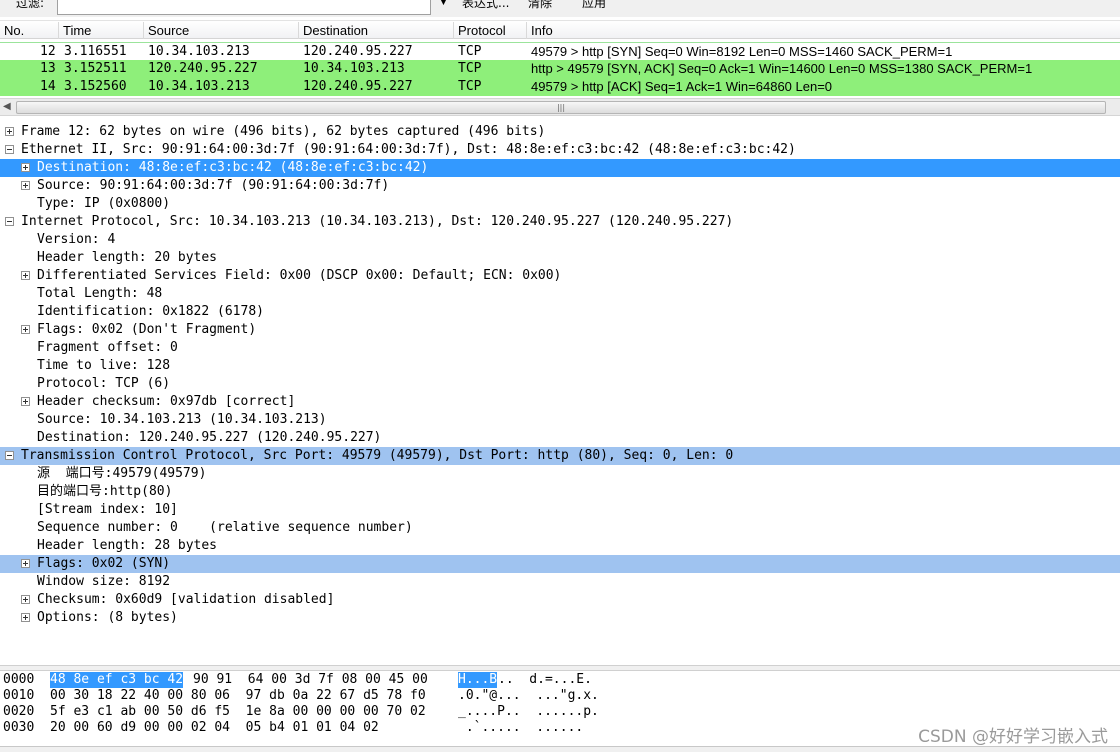 The height and width of the screenshot is (752, 1120). What do you see at coordinates (560, 204) in the screenshot?
I see `tree-field: Type: IP (0x0800)` at bounding box center [560, 204].